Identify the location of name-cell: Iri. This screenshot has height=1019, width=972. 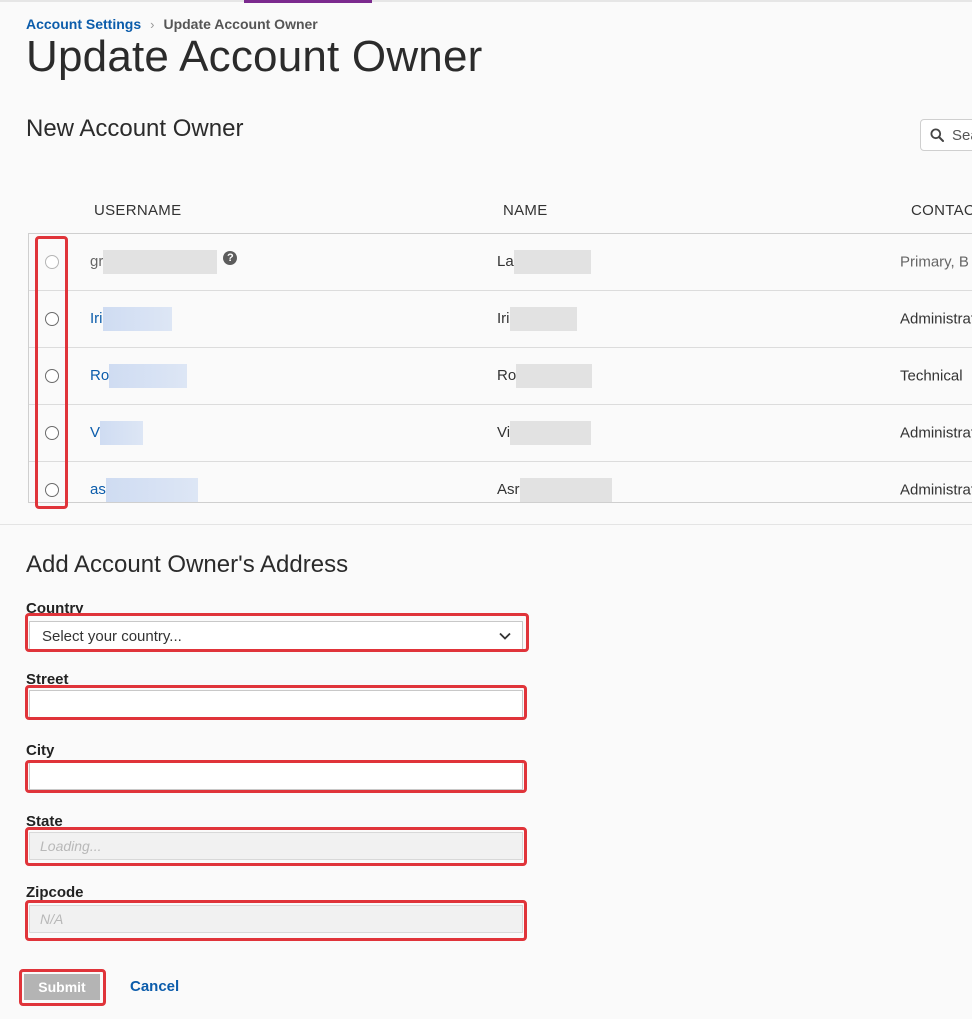
(537, 319).